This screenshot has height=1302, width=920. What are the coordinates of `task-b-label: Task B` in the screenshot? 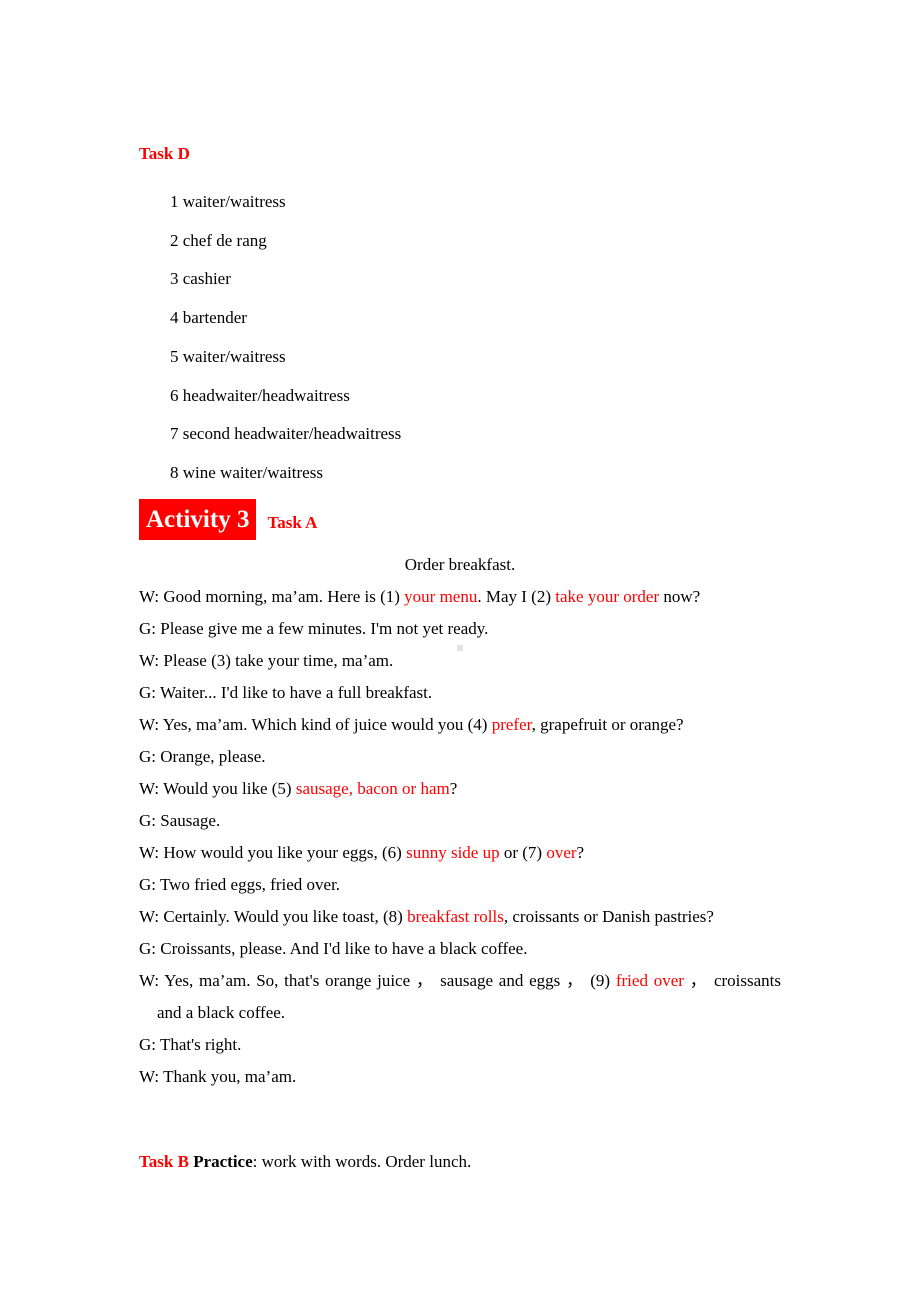 It's located at (164, 1161).